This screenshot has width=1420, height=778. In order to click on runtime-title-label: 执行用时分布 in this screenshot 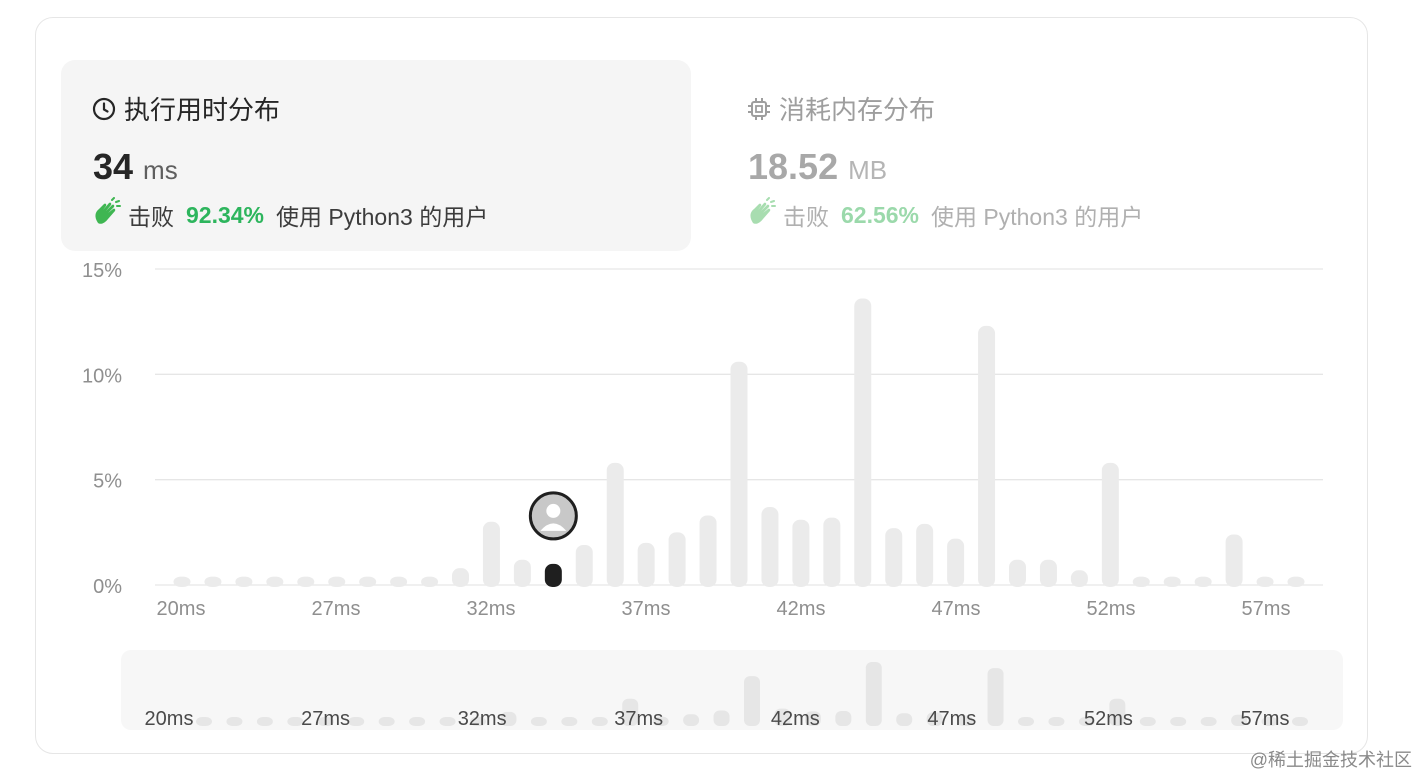, I will do `click(202, 110)`.